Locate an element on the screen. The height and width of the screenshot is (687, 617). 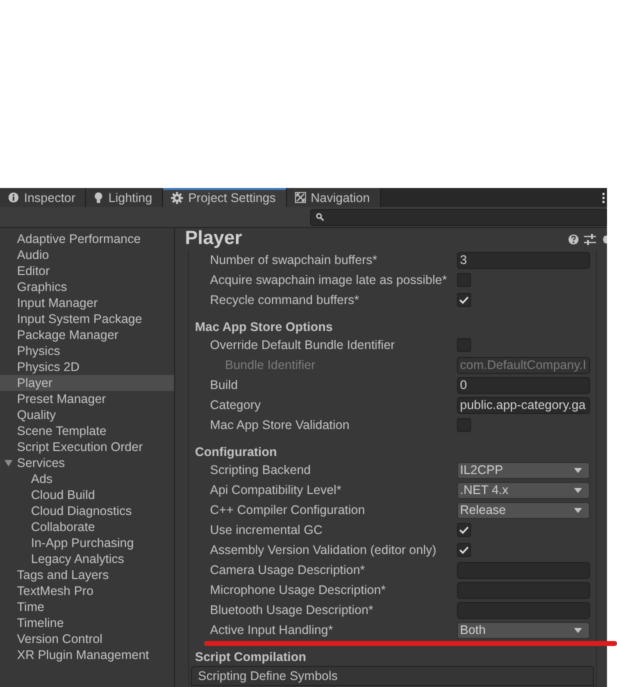
sidebar-item: Ads is located at coordinates (87, 479).